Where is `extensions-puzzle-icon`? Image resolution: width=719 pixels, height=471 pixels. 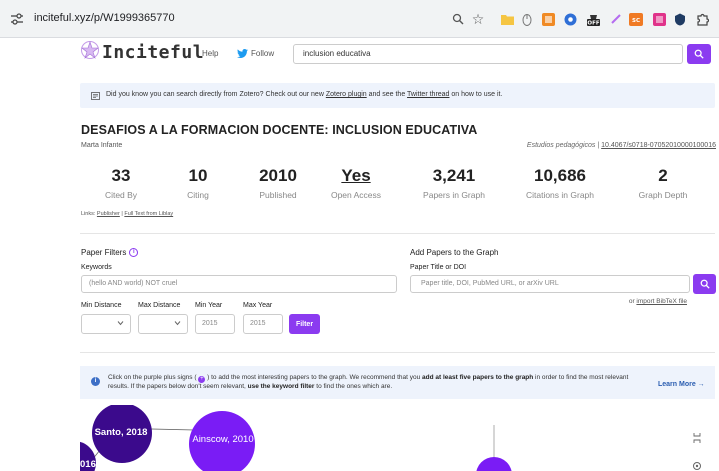 extensions-puzzle-icon is located at coordinates (702, 19).